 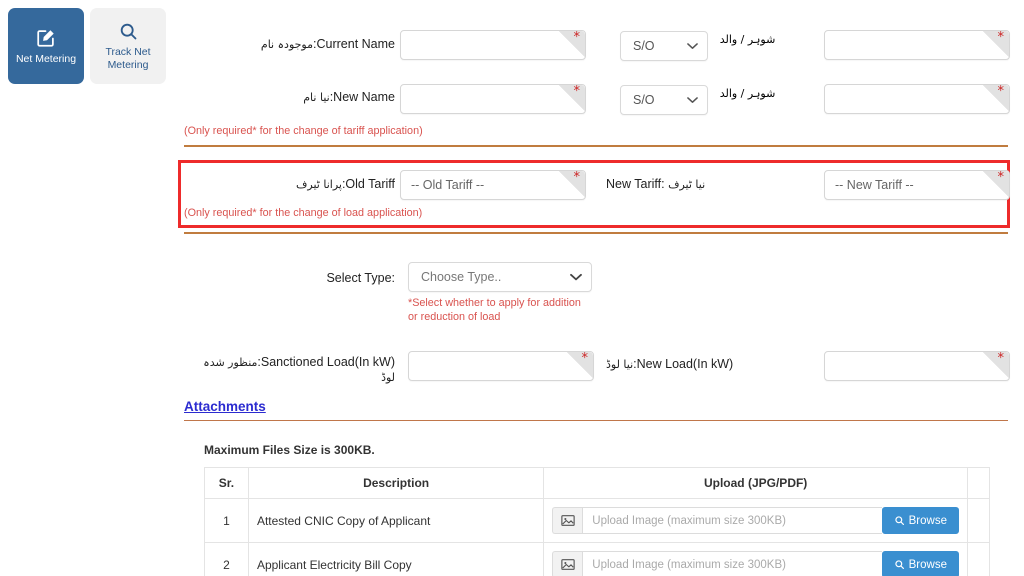 What do you see at coordinates (917, 185) in the screenshot?
I see `new-tariff-select: * -- New Tariff --` at bounding box center [917, 185].